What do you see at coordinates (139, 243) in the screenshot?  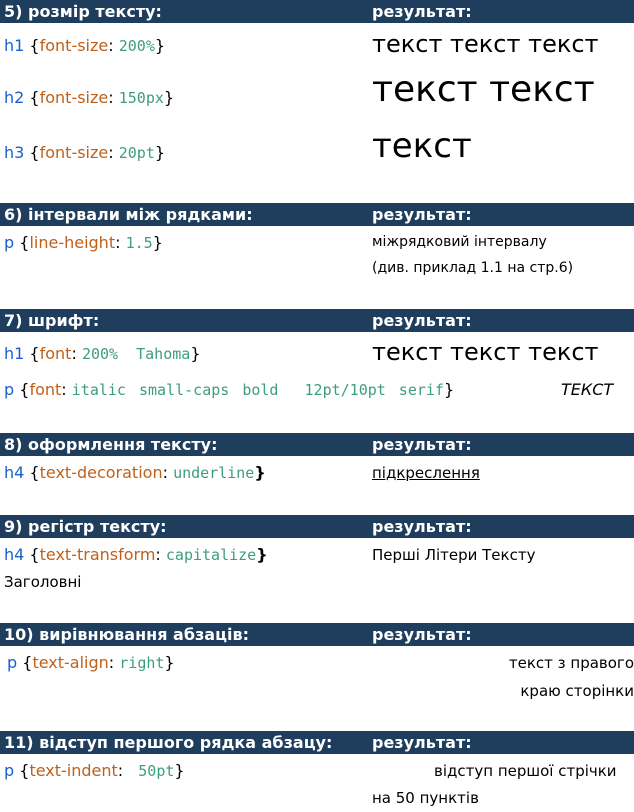 I see `value: 1.5` at bounding box center [139, 243].